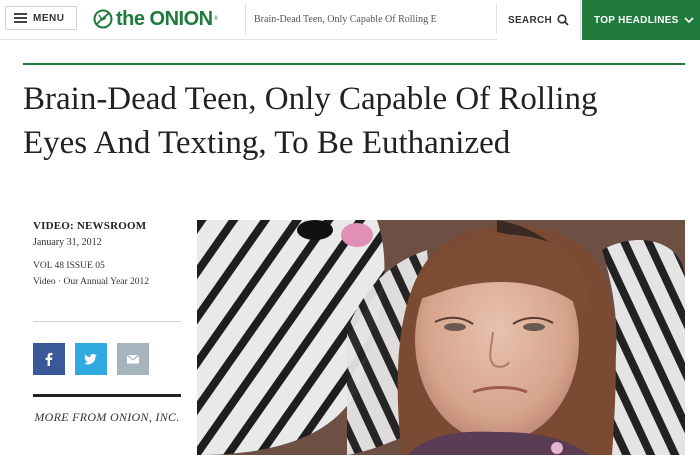 This screenshot has width=700, height=455. Describe the element at coordinates (107, 395) in the screenshot. I see `more-divider` at that location.